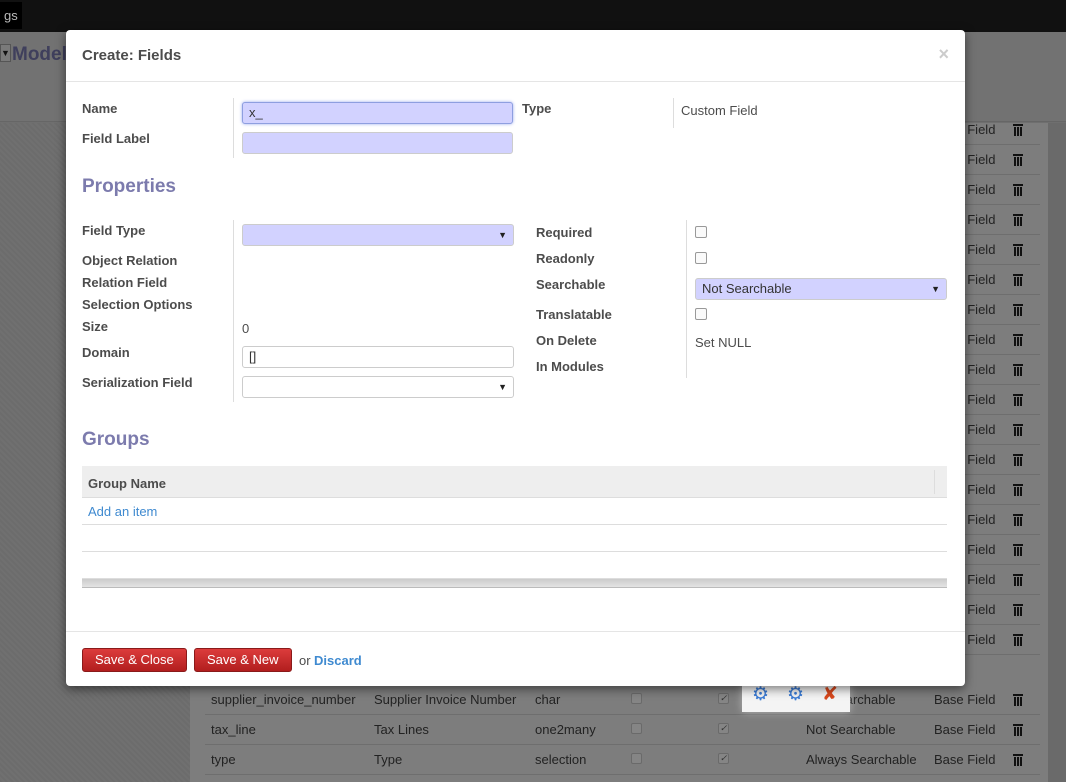 The width and height of the screenshot is (1066, 782). I want to click on translatable-label: Translatable, so click(574, 314).